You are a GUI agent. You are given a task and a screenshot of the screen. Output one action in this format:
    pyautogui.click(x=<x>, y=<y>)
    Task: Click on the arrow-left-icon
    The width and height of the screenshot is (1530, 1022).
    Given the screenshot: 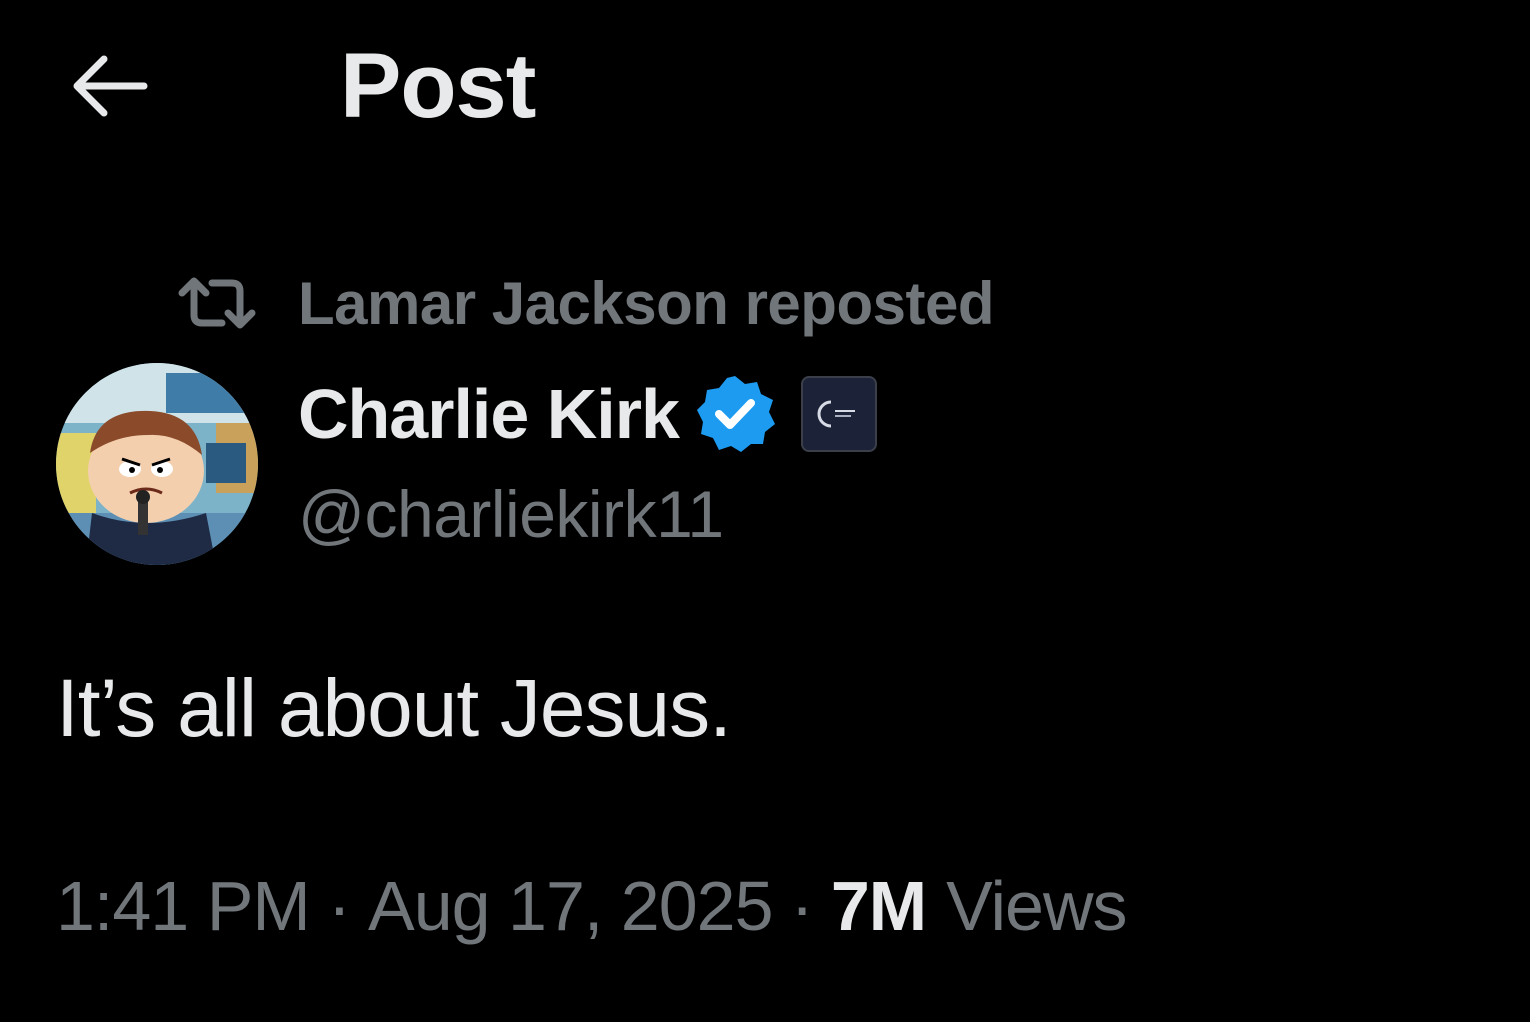 What is the action you would take?
    pyautogui.click(x=110, y=86)
    